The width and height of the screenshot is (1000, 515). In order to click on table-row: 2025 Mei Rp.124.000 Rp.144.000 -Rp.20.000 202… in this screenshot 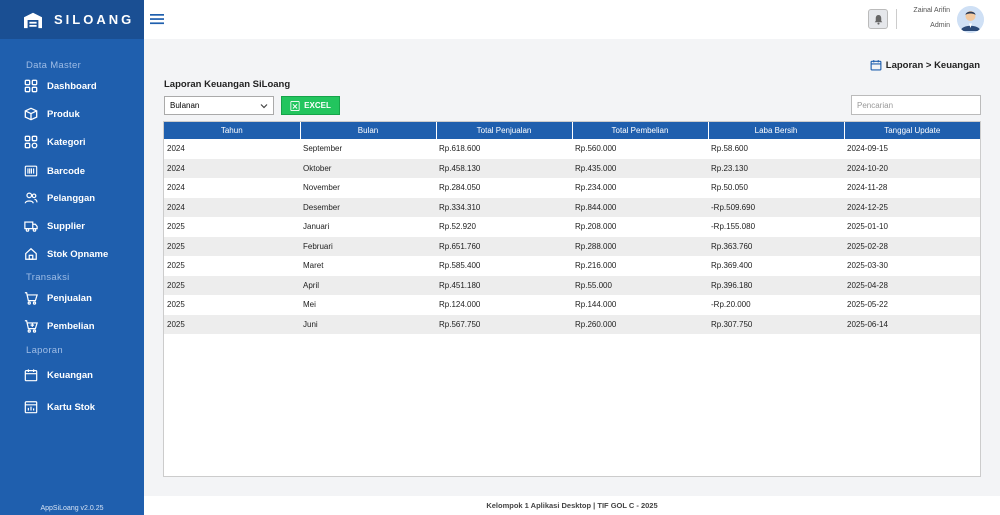, I will do `click(572, 305)`.